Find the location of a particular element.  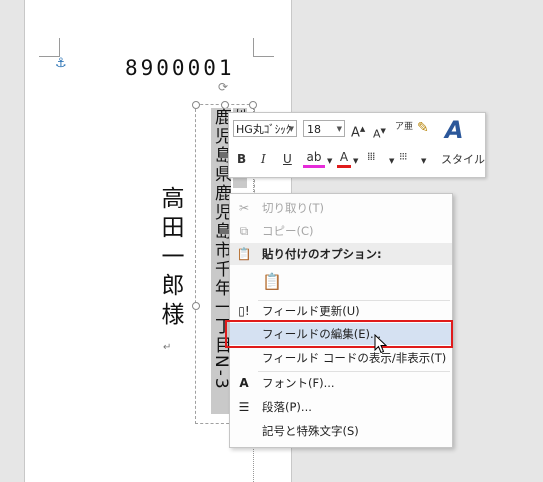

crop-mark-right is located at coordinates (263, 47).